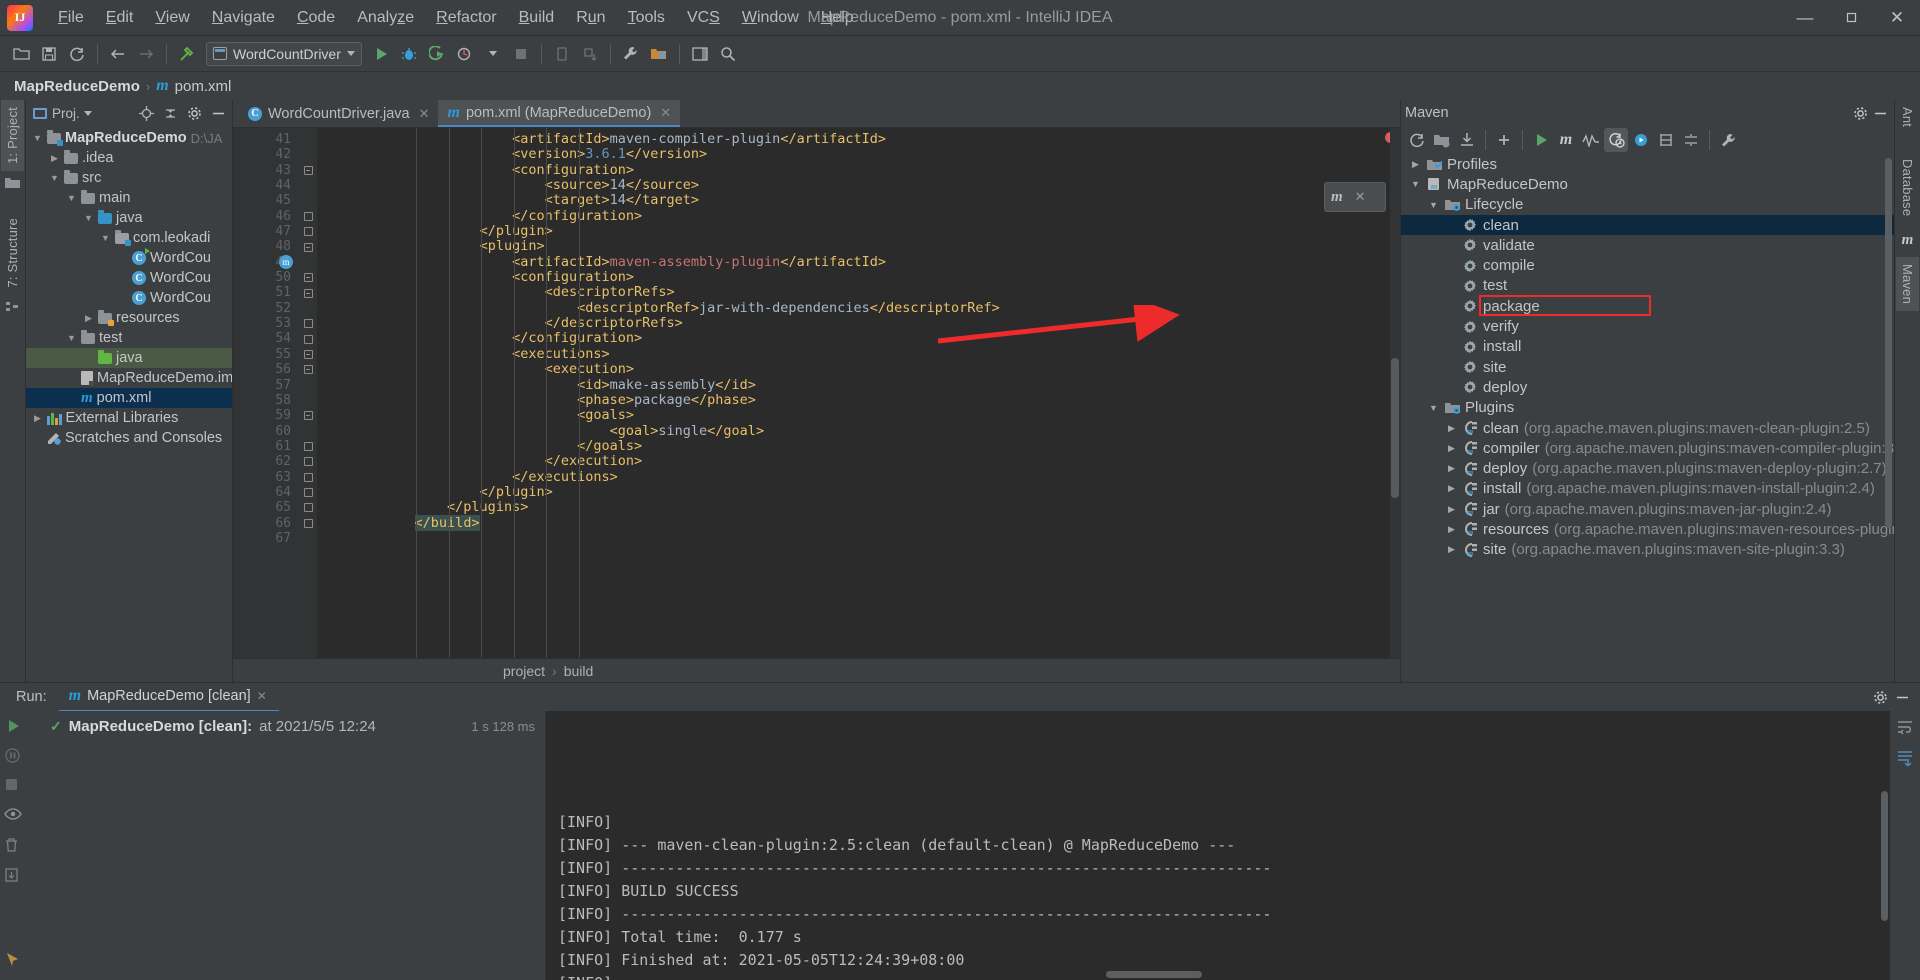 The image size is (1920, 980). Describe the element at coordinates (659, 54) in the screenshot. I see `project-structure-icon` at that location.